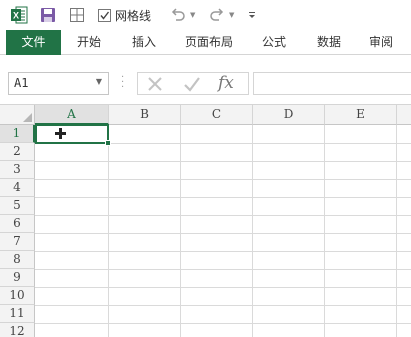 The height and width of the screenshot is (337, 411). What do you see at coordinates (233, 15) in the screenshot?
I see `redo-dropdown-icon: ▼` at bounding box center [233, 15].